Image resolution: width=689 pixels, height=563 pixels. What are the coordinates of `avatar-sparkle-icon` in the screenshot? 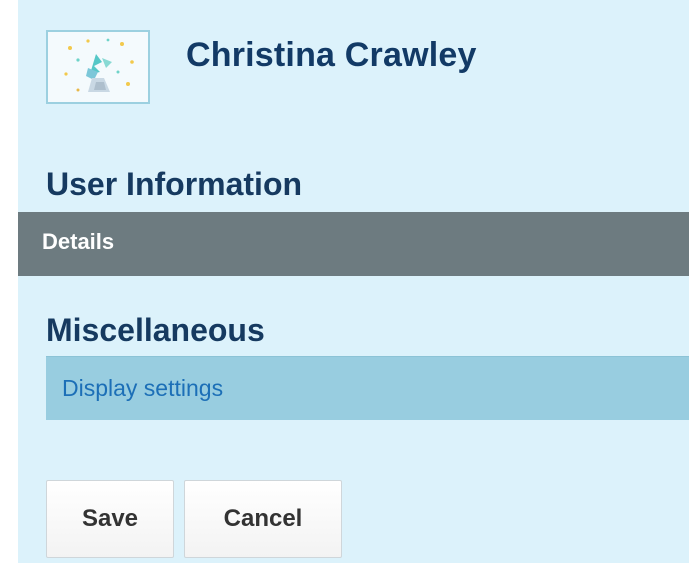 It's located at (99, 65).